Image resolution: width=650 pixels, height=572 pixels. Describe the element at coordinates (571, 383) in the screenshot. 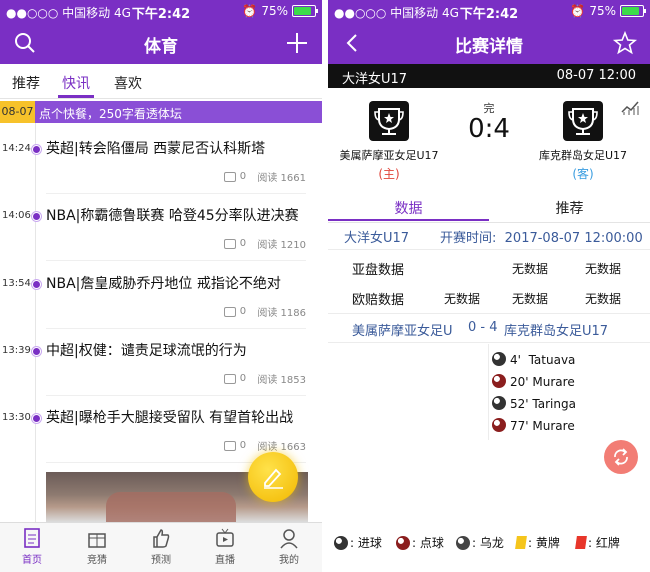

I see `match-event: 20' Murare` at that location.